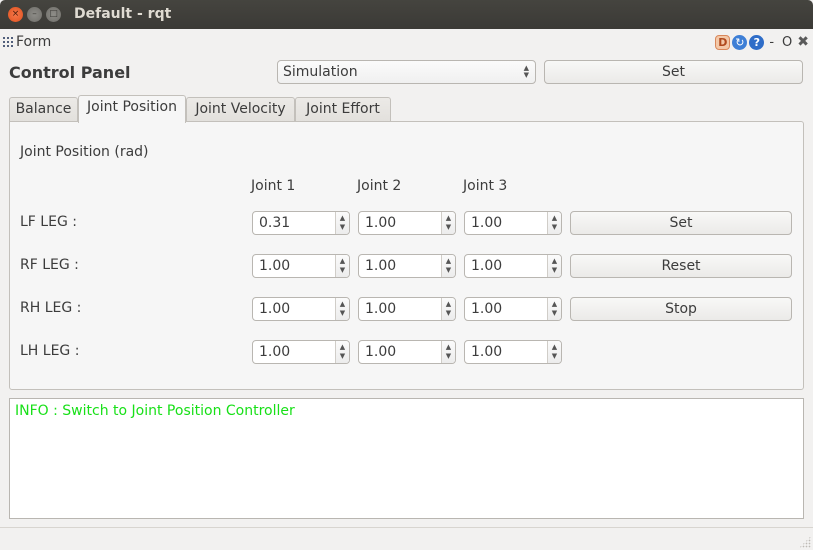  I want to click on tab-balance: Balance, so click(43, 109).